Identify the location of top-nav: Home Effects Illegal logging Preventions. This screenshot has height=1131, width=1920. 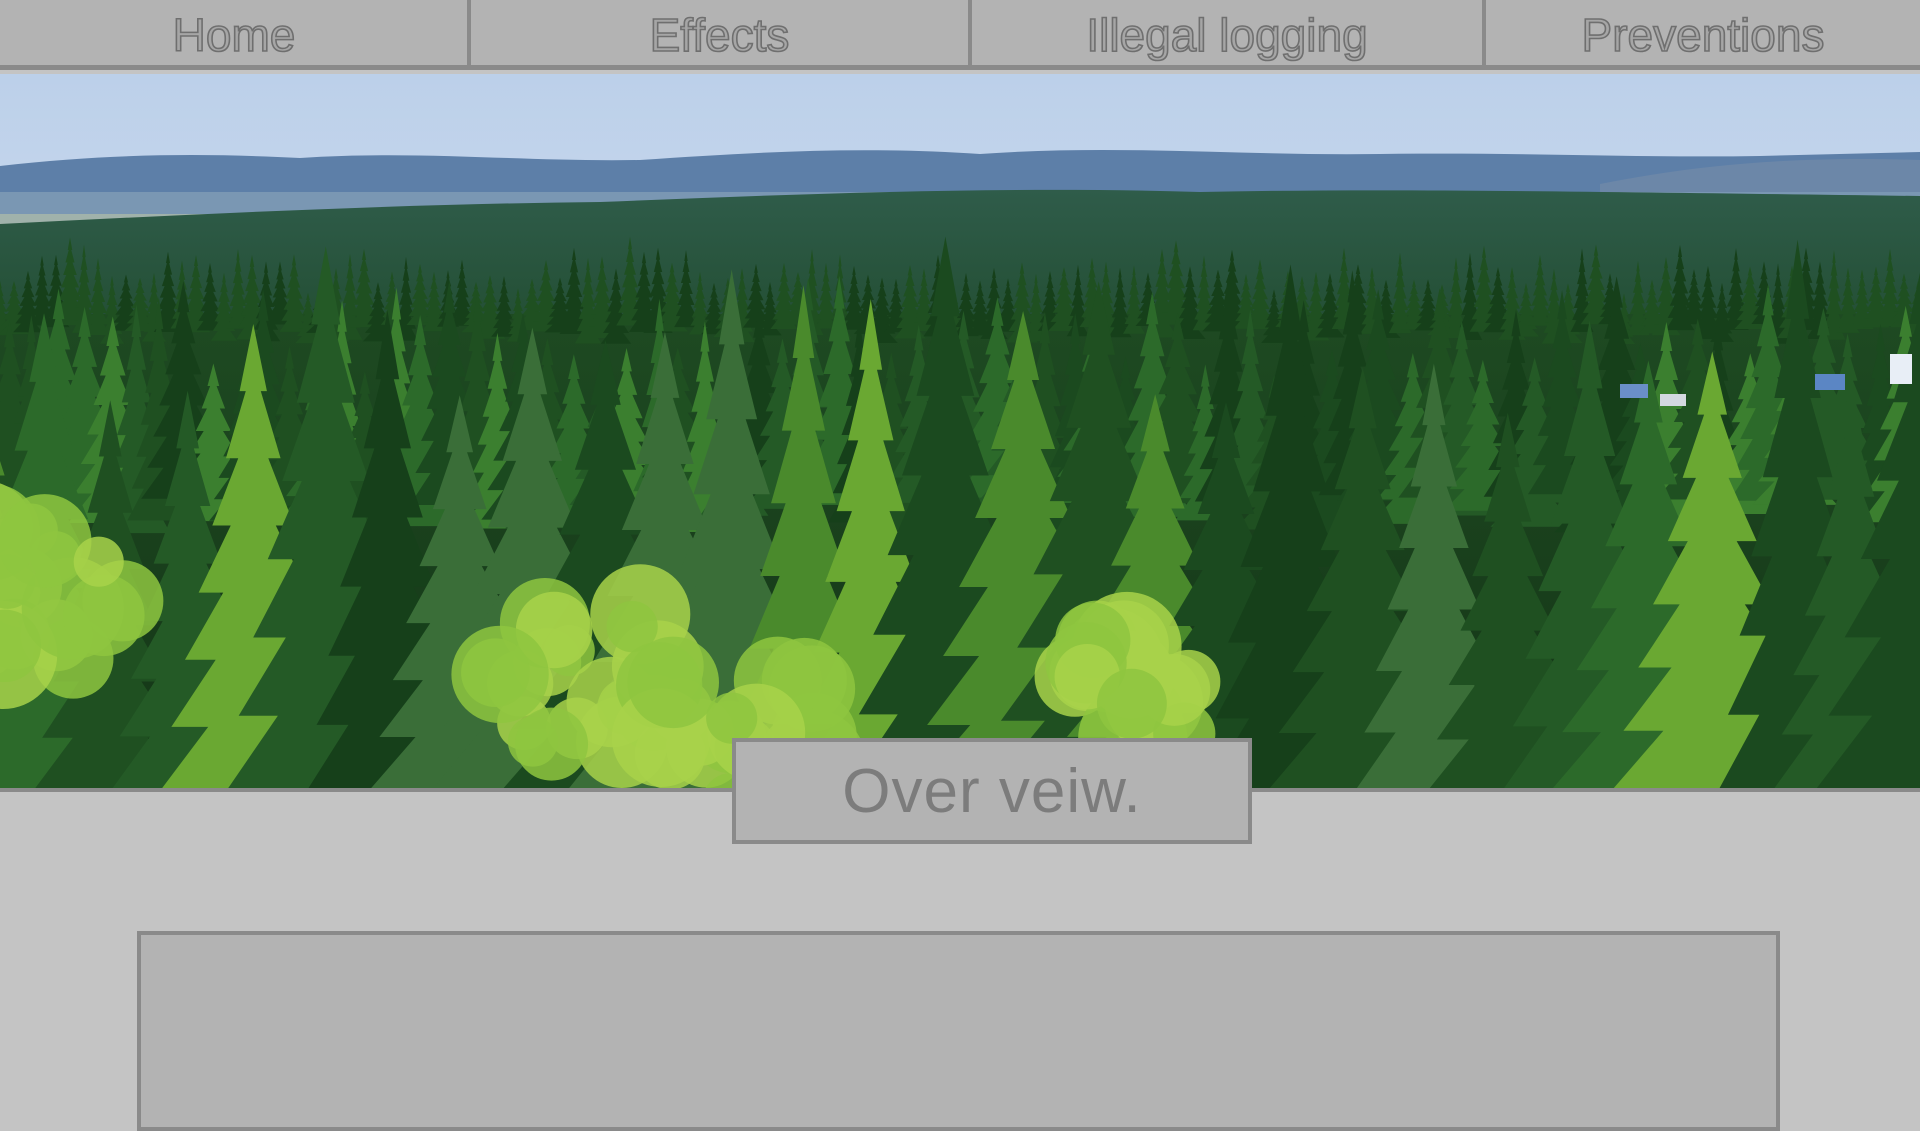
(960, 35).